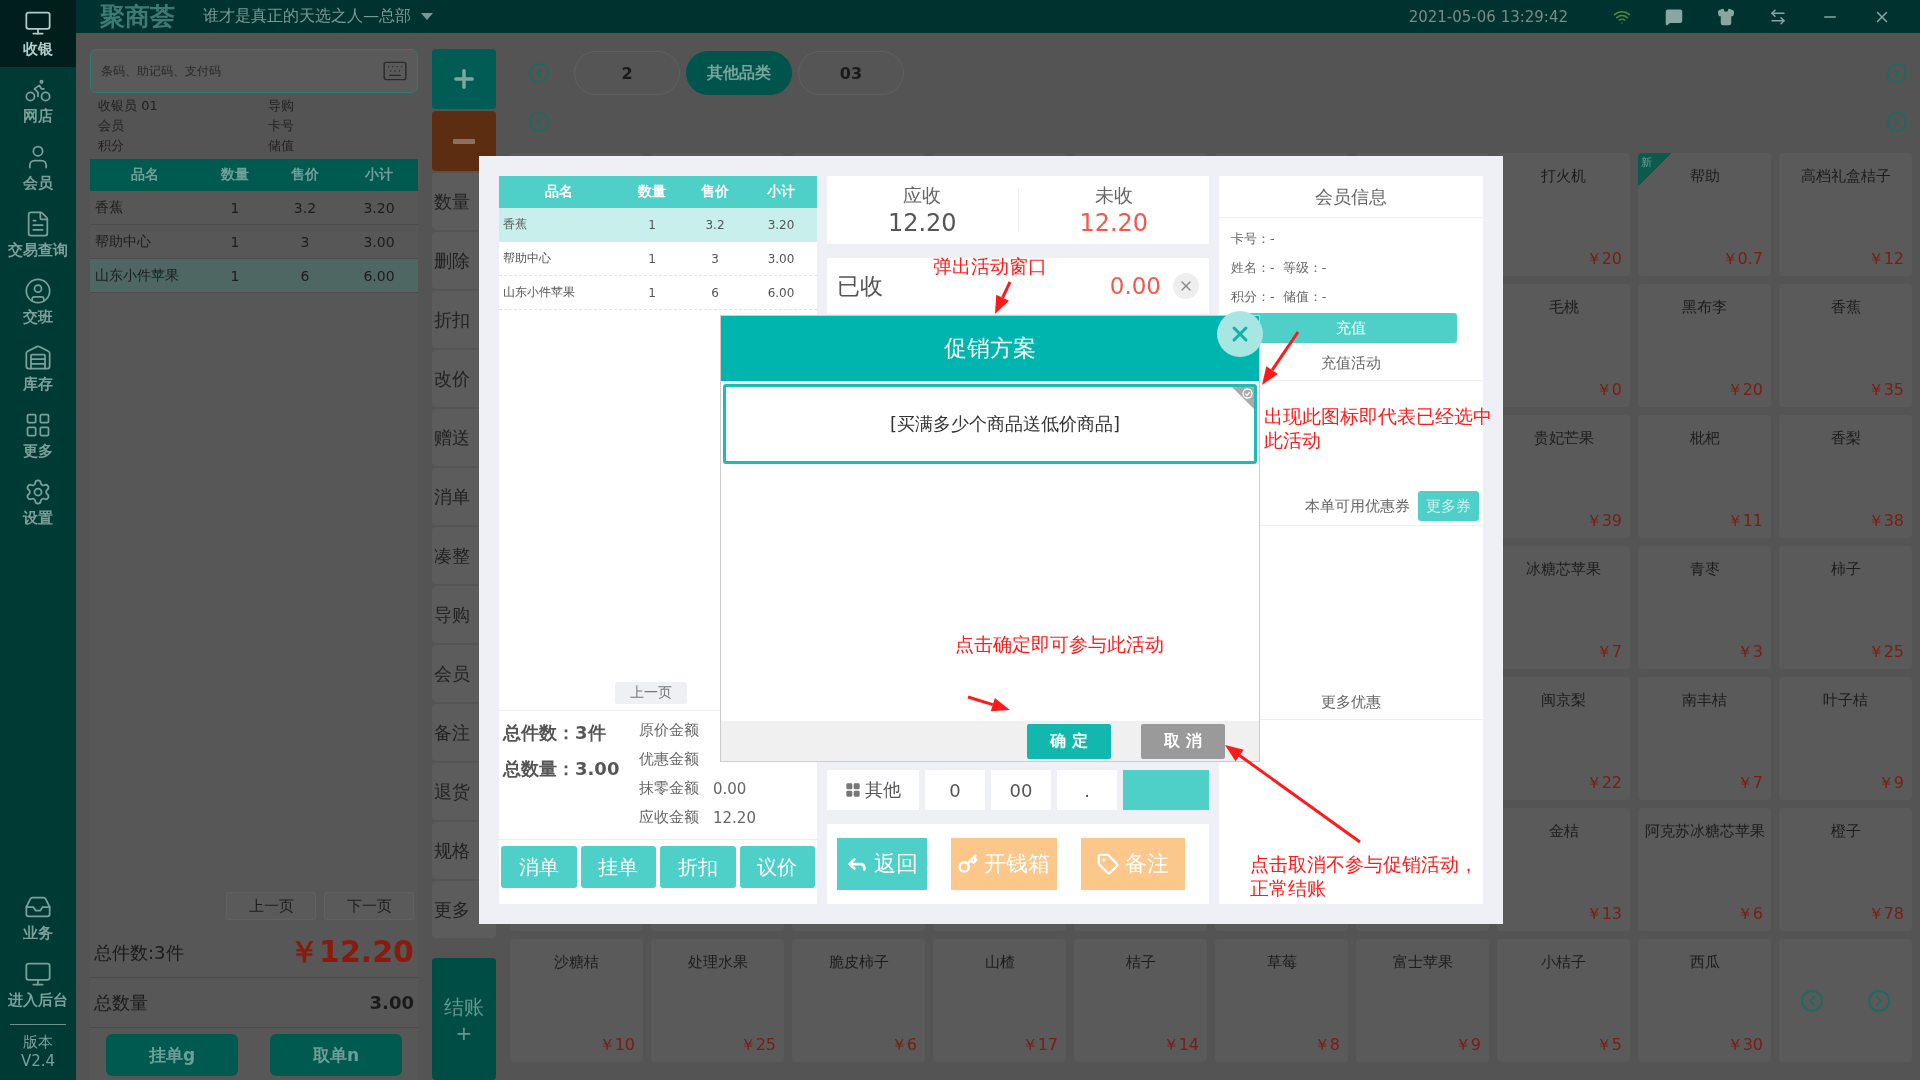 The image size is (1920, 1080). I want to click on message-icon, so click(1674, 16).